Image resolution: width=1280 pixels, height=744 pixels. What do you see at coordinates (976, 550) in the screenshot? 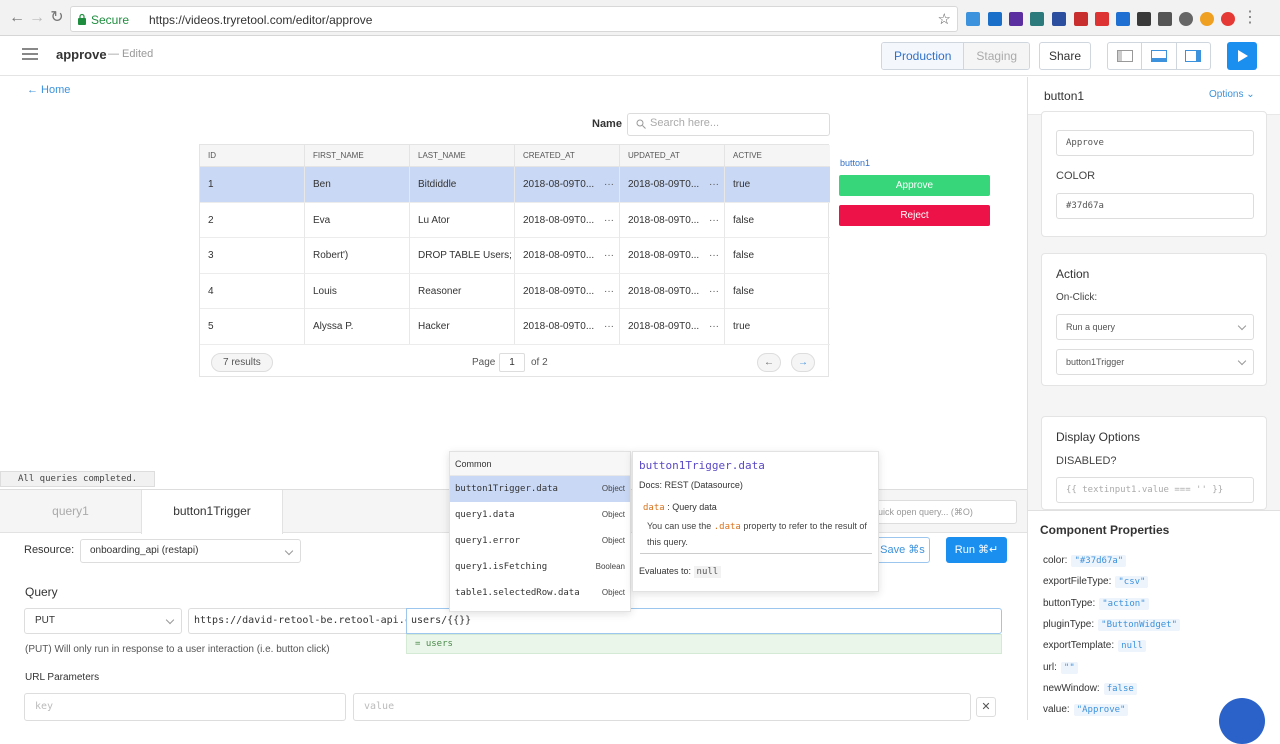
I see `run-button: Run ⌘↵` at bounding box center [976, 550].